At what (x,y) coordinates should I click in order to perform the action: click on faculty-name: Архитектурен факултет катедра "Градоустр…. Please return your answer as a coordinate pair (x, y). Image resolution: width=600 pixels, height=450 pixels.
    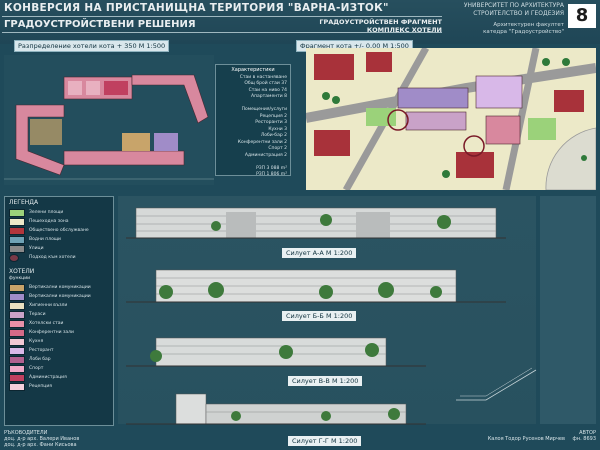
    Looking at the image, I should click on (504, 29).